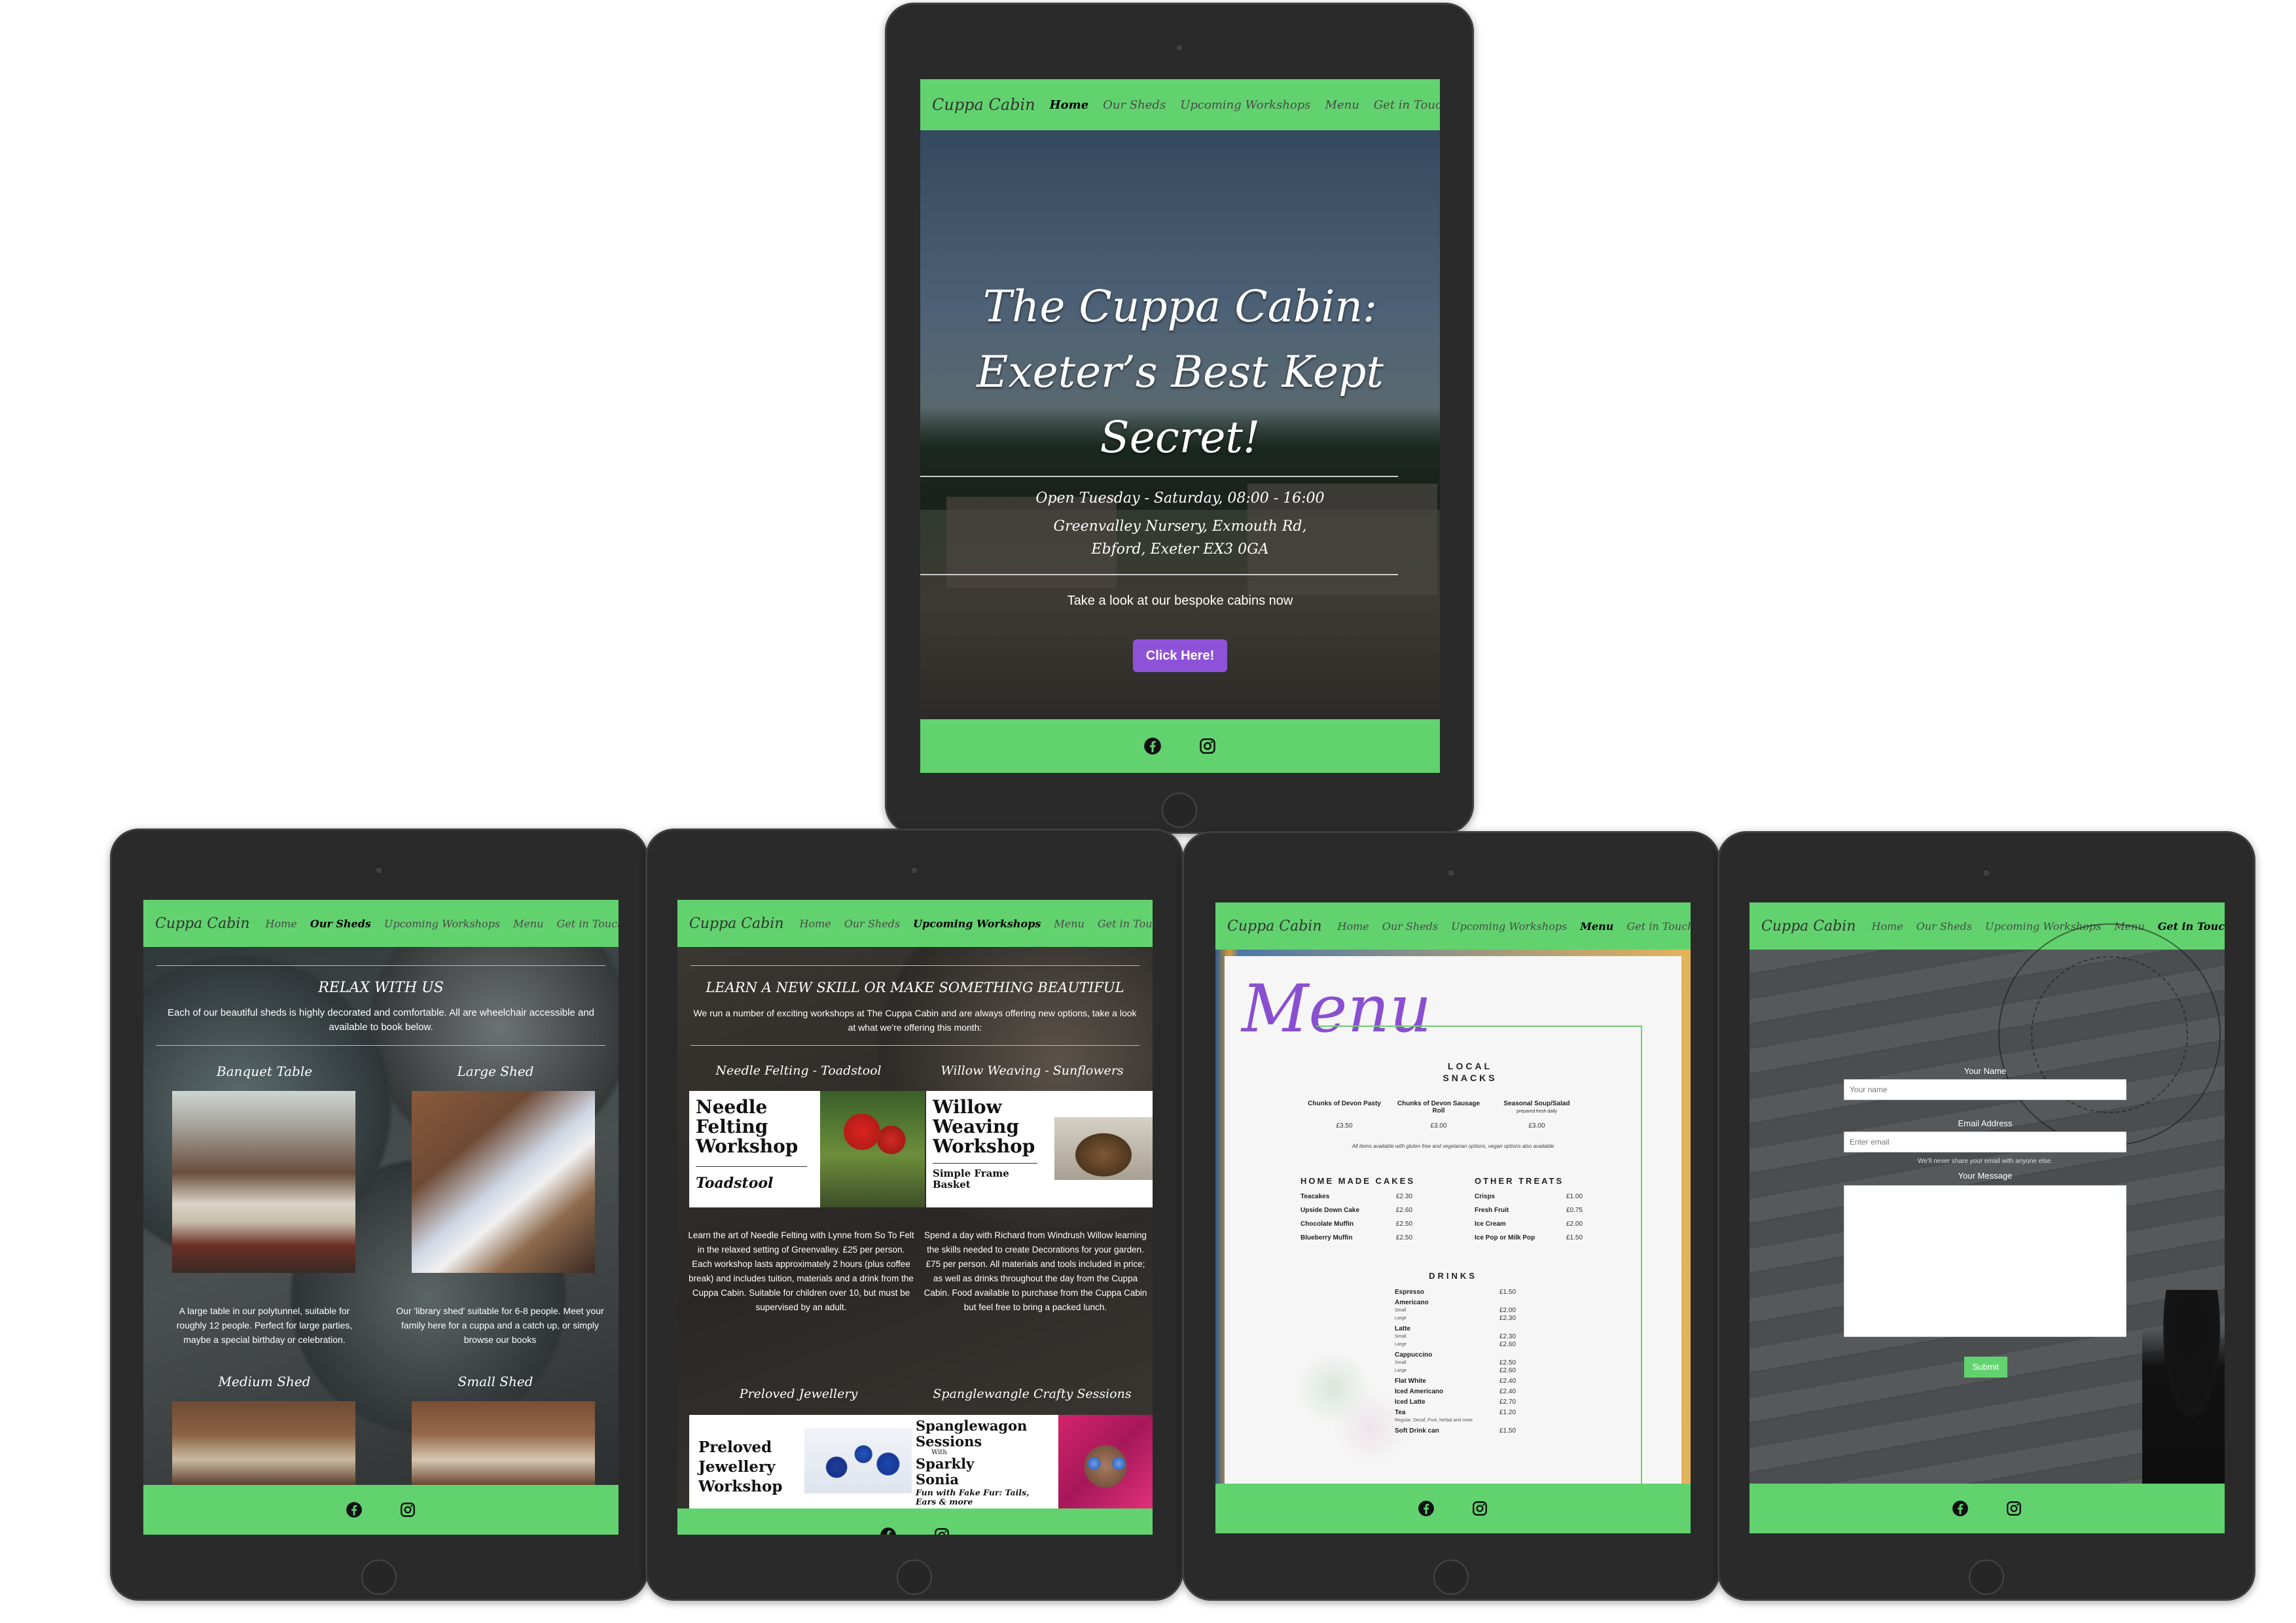  What do you see at coordinates (380, 966) in the screenshot?
I see `divider-top` at bounding box center [380, 966].